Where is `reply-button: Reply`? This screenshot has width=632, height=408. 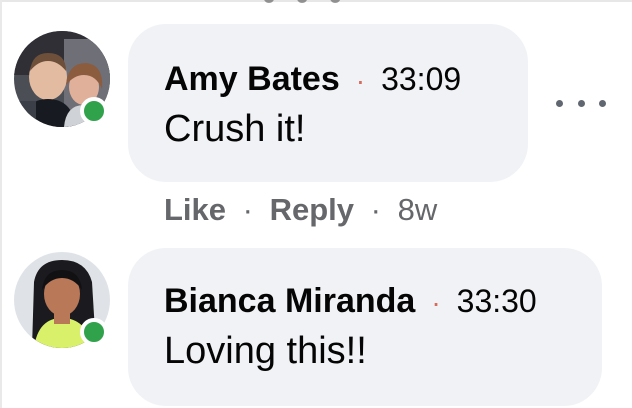 reply-button: Reply is located at coordinates (312, 209).